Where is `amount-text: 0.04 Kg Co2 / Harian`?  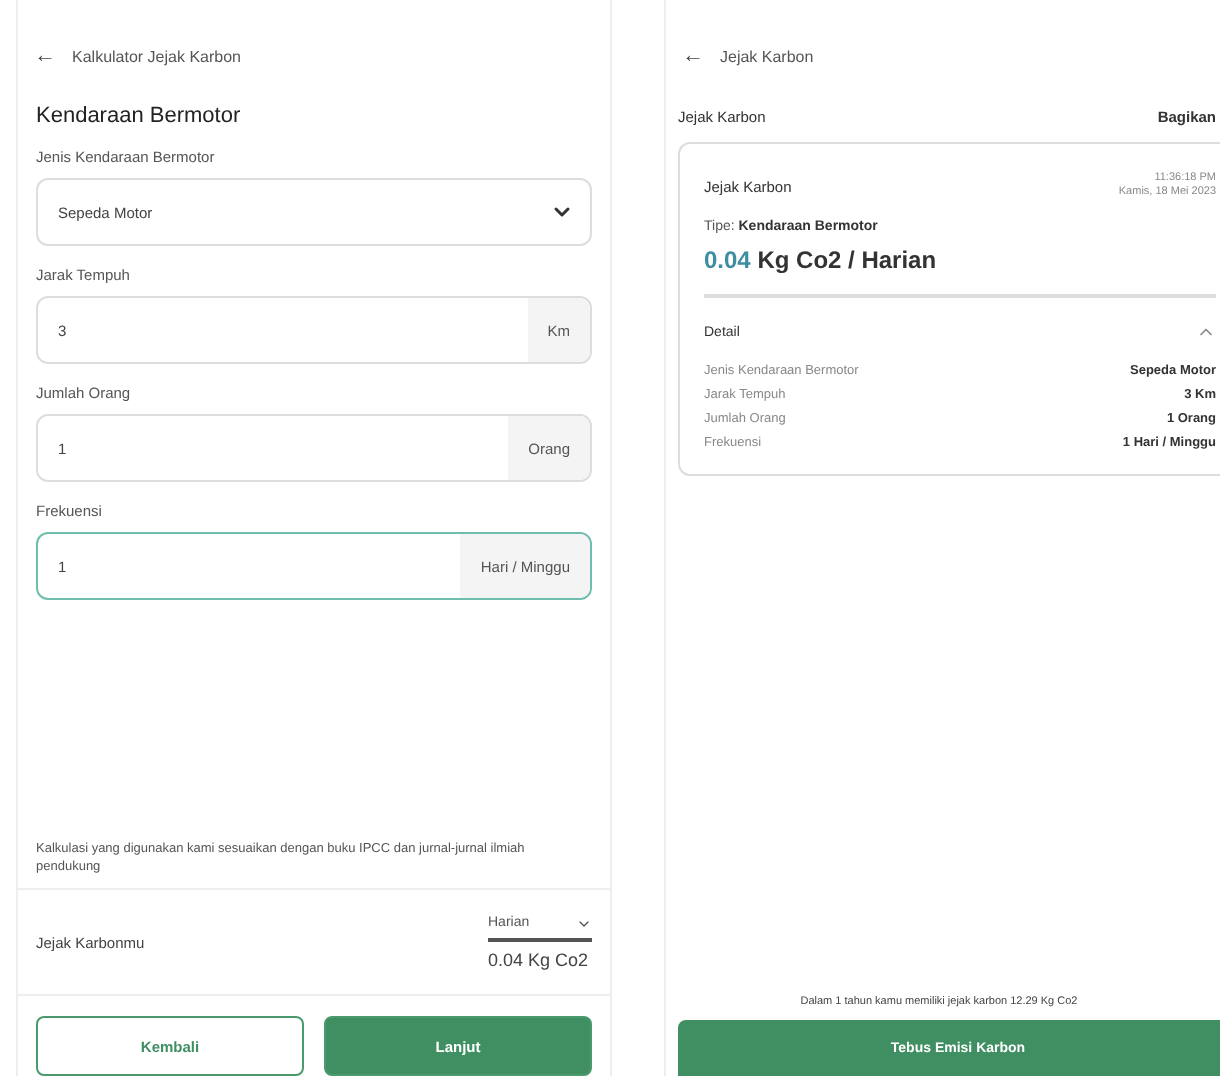 amount-text: 0.04 Kg Co2 / Harian is located at coordinates (960, 272).